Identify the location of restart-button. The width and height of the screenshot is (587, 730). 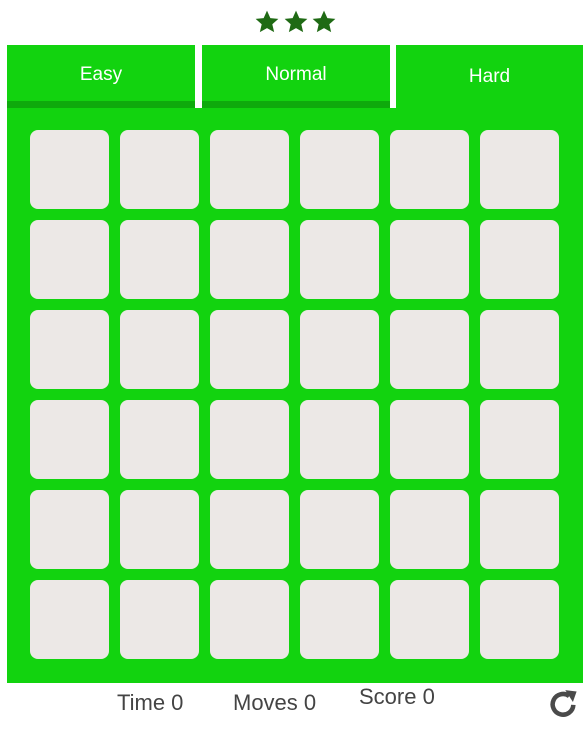
(563, 704).